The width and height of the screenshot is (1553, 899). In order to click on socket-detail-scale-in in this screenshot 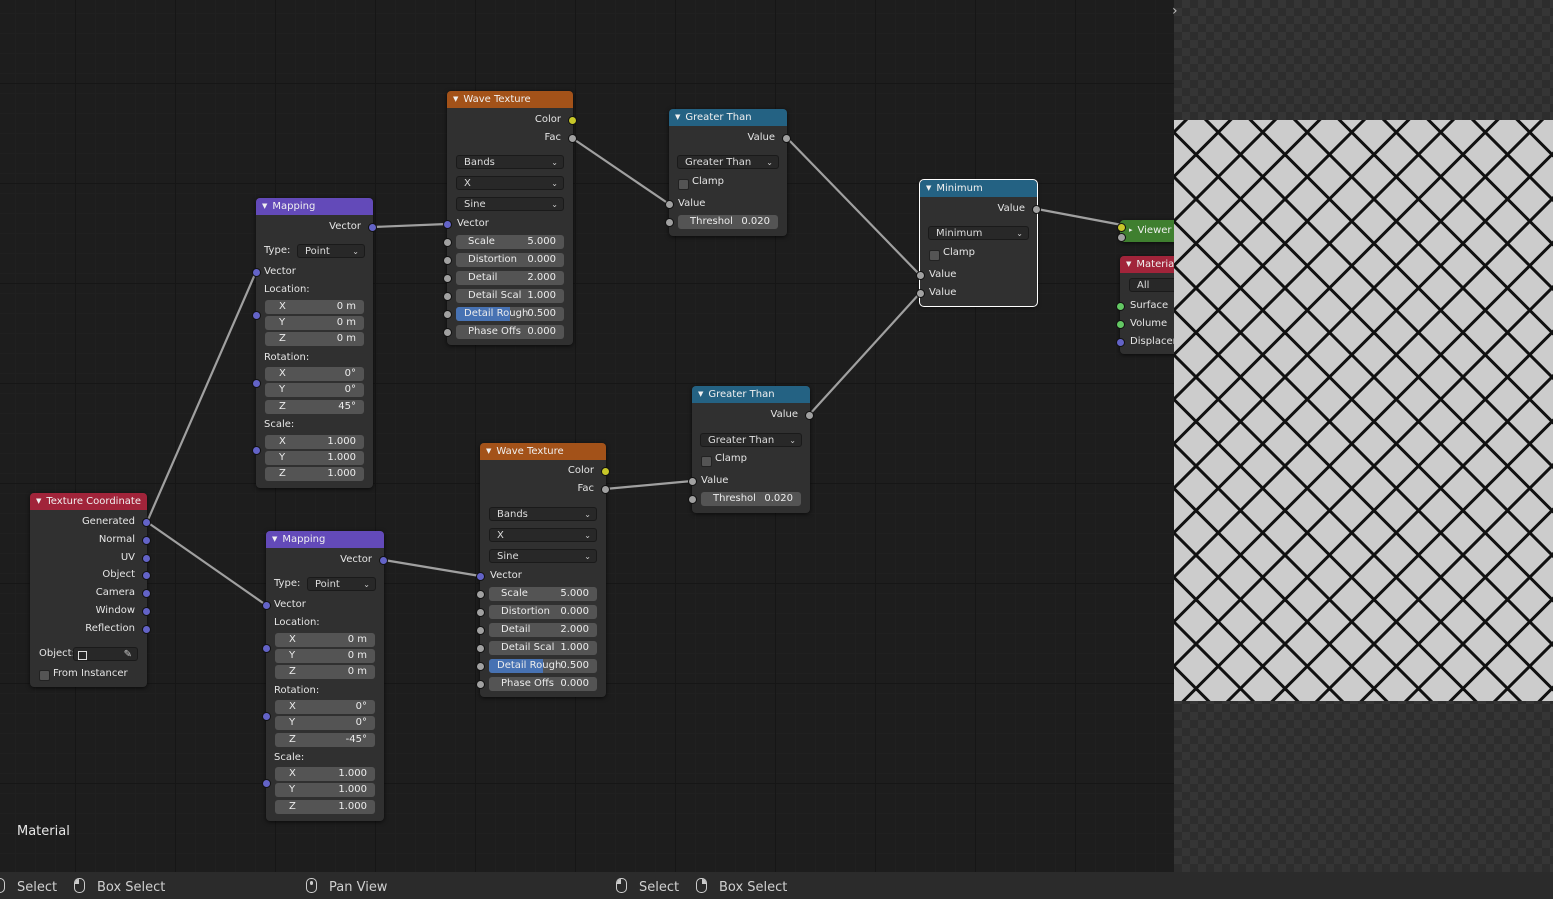, I will do `click(480, 648)`.